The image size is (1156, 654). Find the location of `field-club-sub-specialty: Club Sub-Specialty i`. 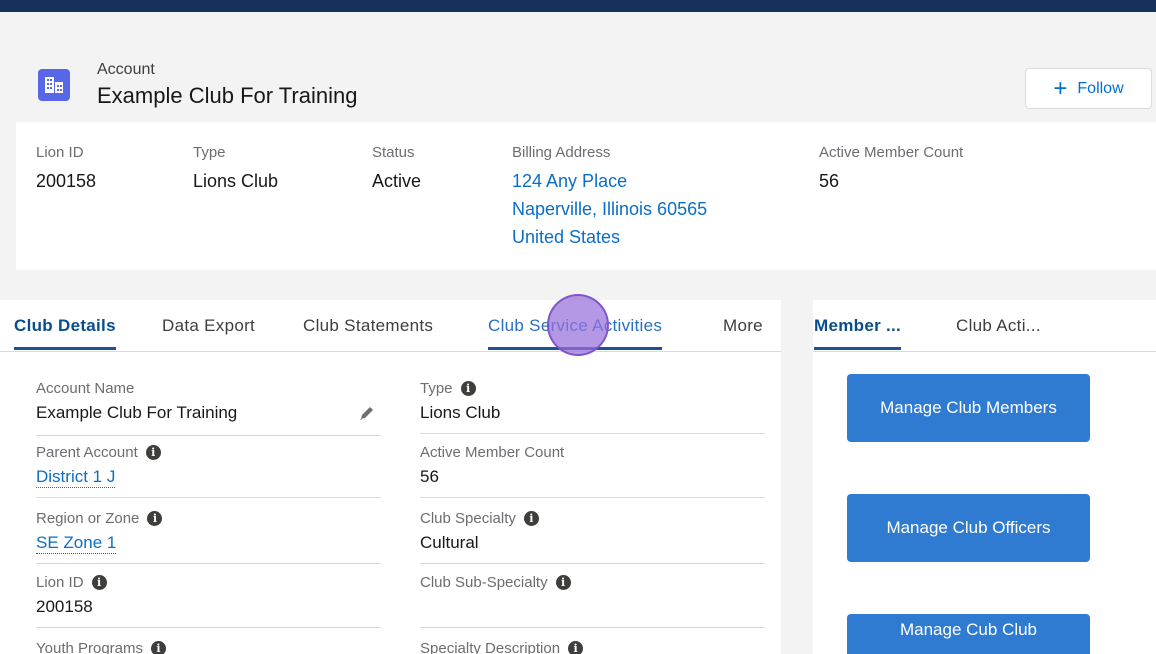

field-club-sub-specialty: Club Sub-Specialty i is located at coordinates (592, 600).